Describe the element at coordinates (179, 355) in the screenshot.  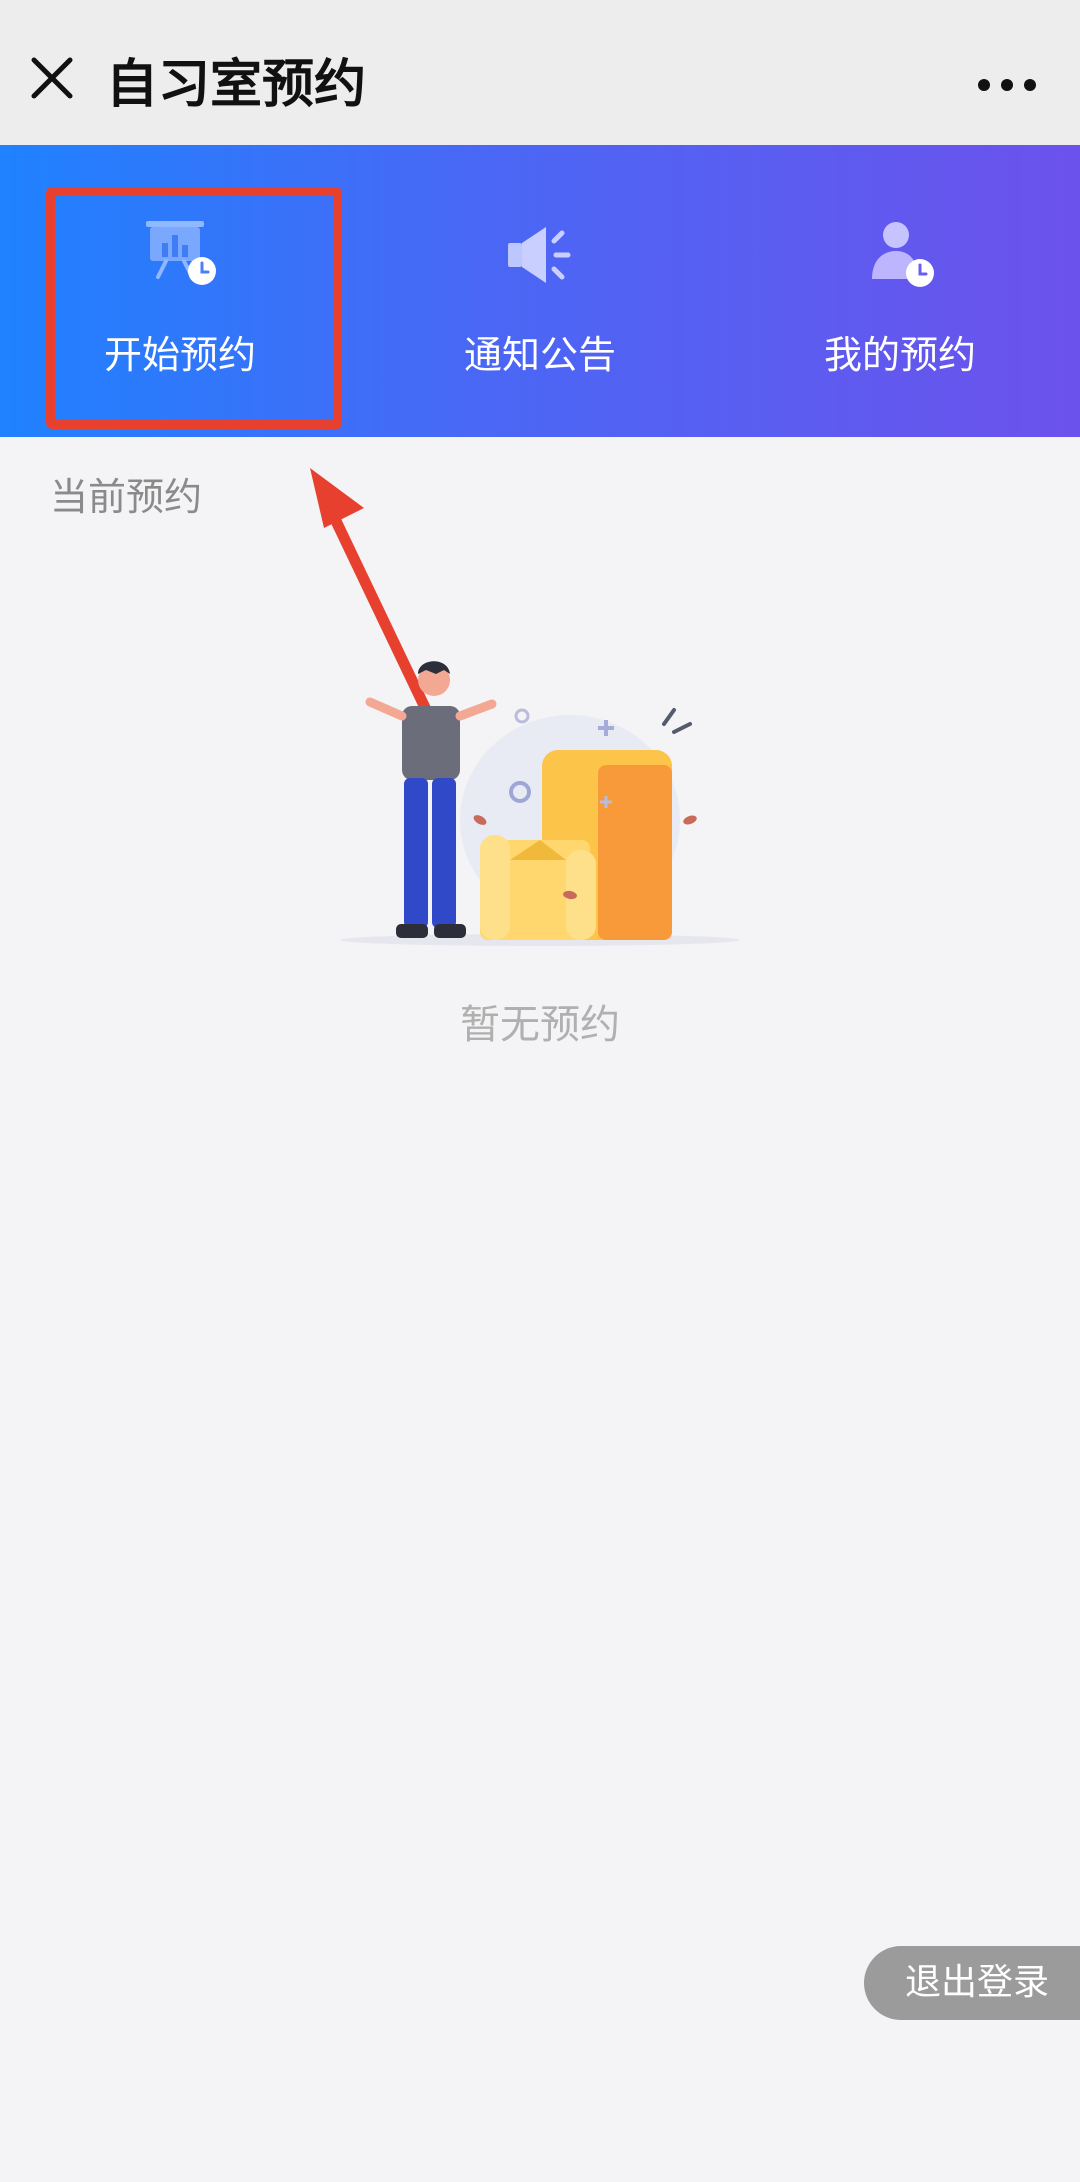
I see `nav-label-start-reservation: 开始预约` at that location.